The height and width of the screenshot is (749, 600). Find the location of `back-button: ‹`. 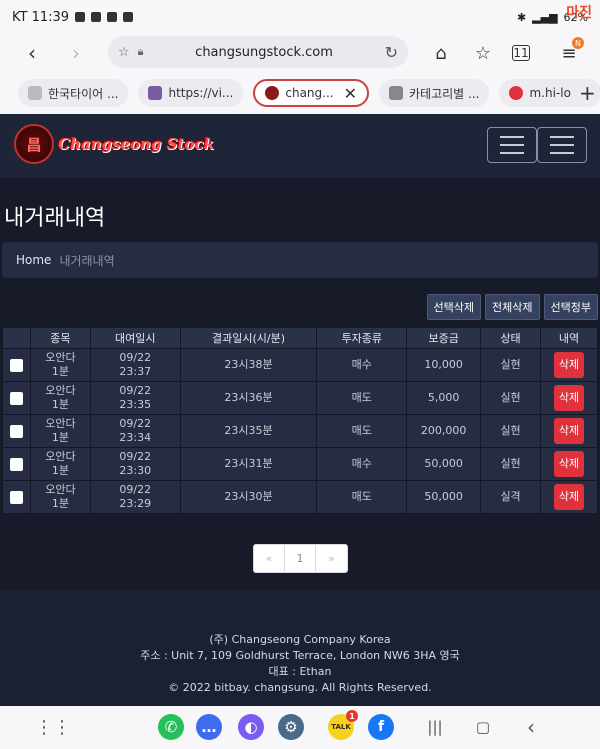

back-button: ‹ is located at coordinates (32, 53).